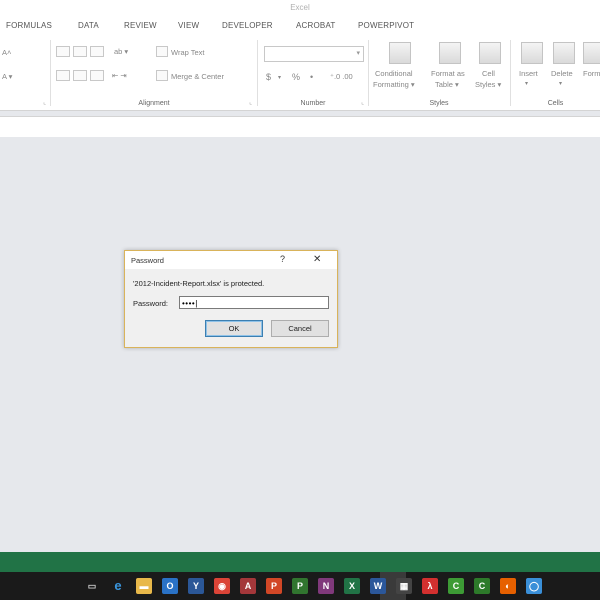  Describe the element at coordinates (97, 51) in the screenshot. I see `align-bottom-icon` at that location.